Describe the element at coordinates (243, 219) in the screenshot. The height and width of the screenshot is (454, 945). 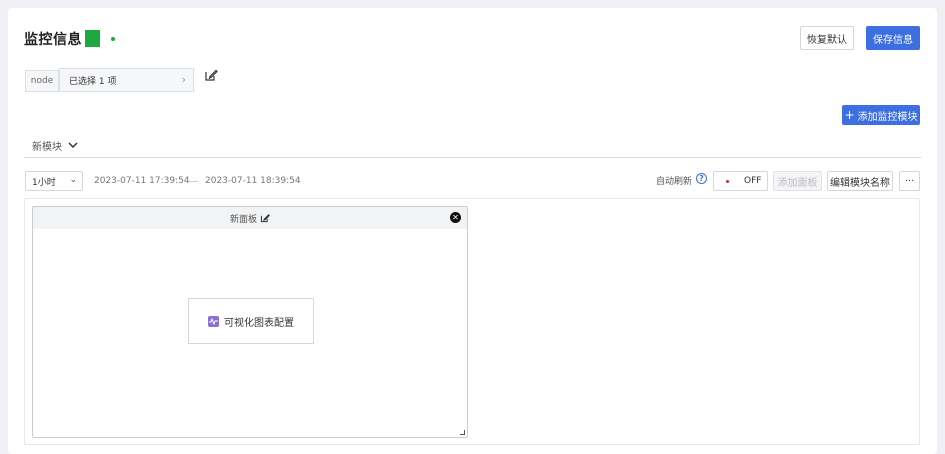
I see `panel-title: 新面板` at that location.